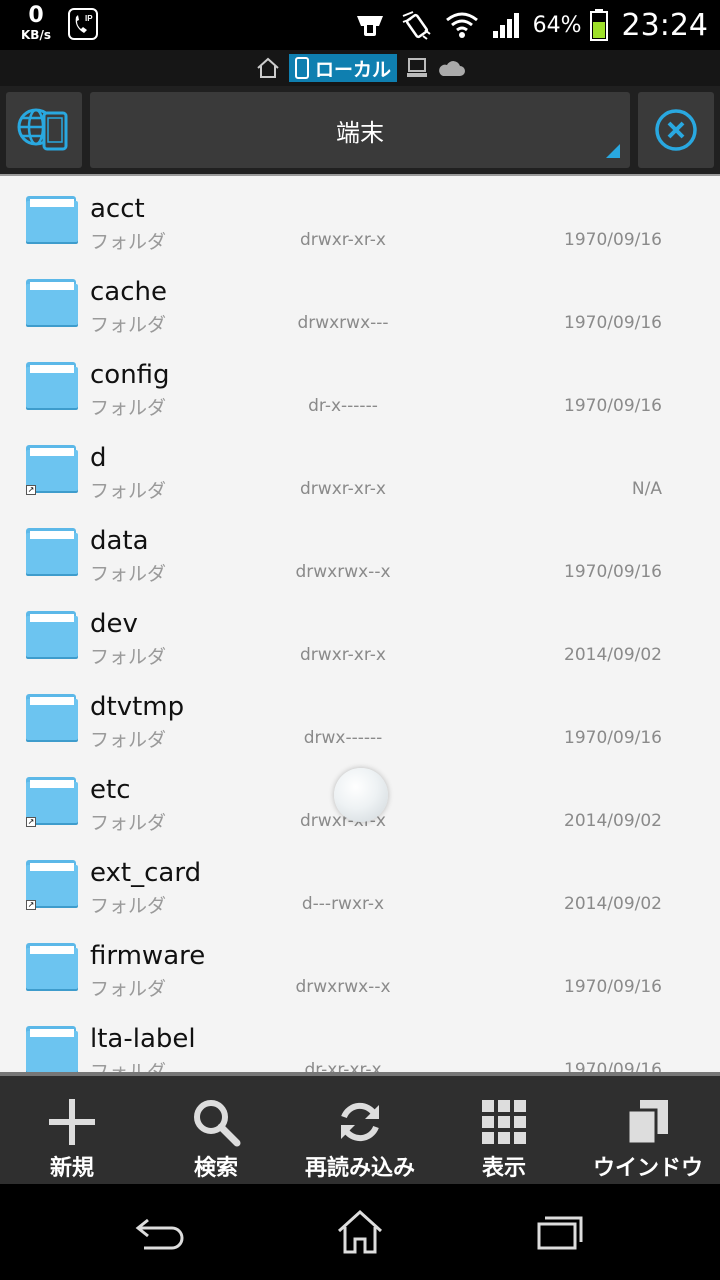 Image resolution: width=720 pixels, height=1280 pixels. I want to click on list-item: config フォルダ dr-x------ 1970/09/16, so click(360, 383).